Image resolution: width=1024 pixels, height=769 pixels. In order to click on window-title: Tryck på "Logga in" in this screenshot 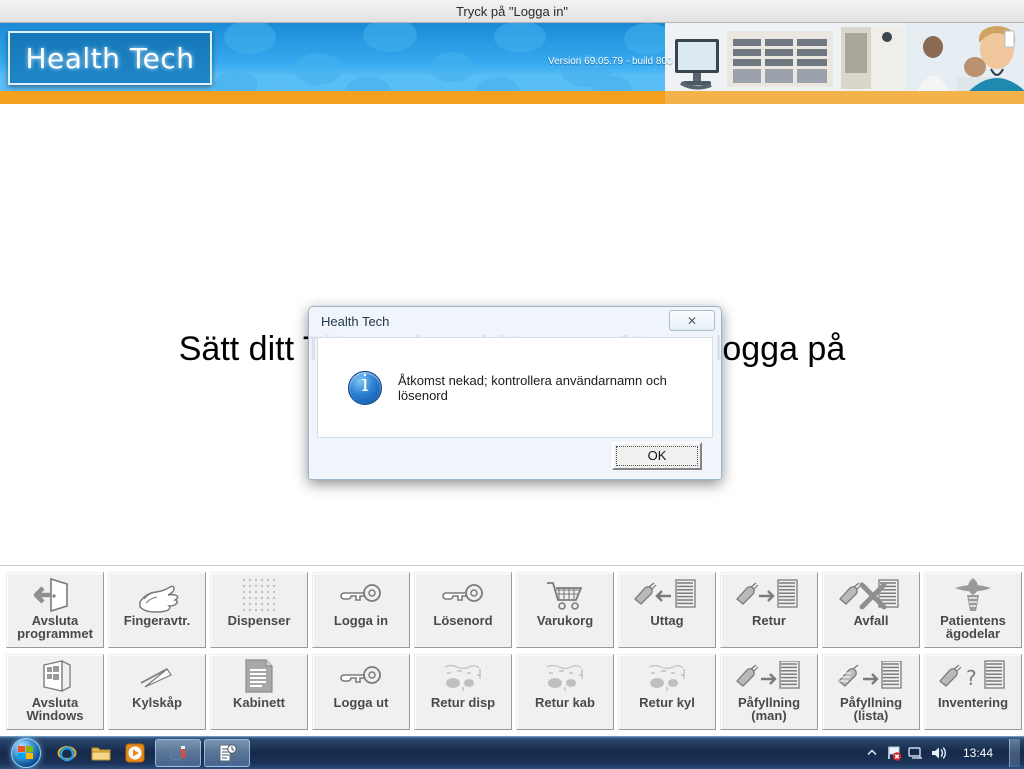, I will do `click(512, 11)`.